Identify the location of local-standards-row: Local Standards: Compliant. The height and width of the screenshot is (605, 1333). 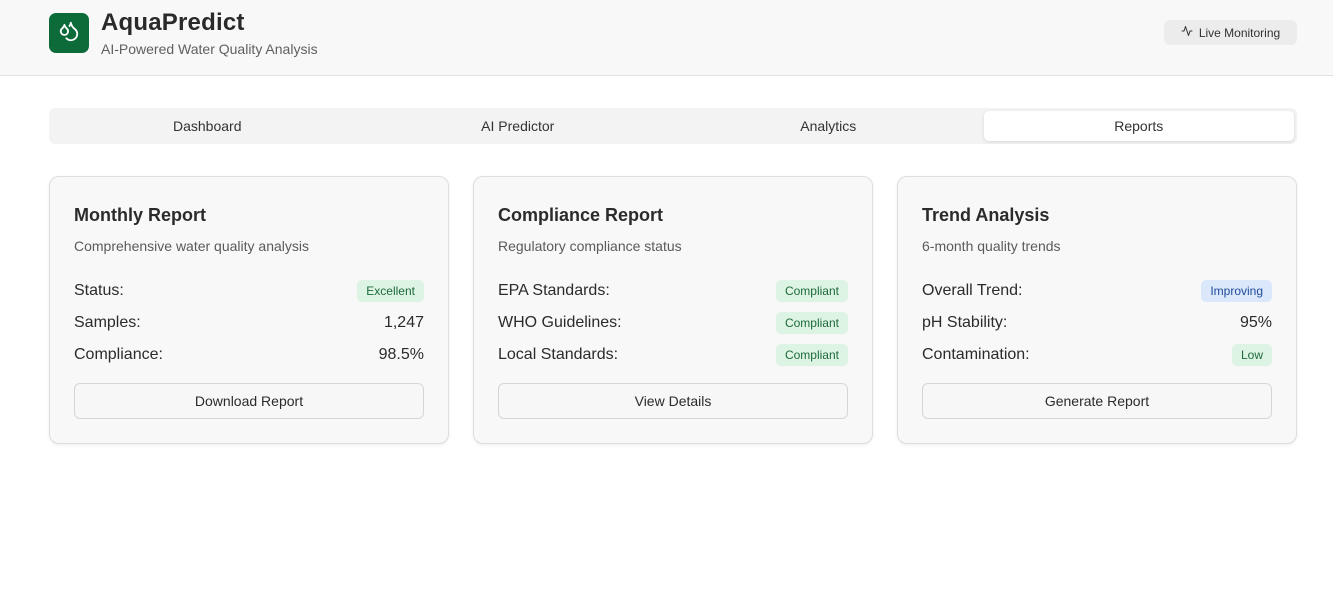
(673, 355).